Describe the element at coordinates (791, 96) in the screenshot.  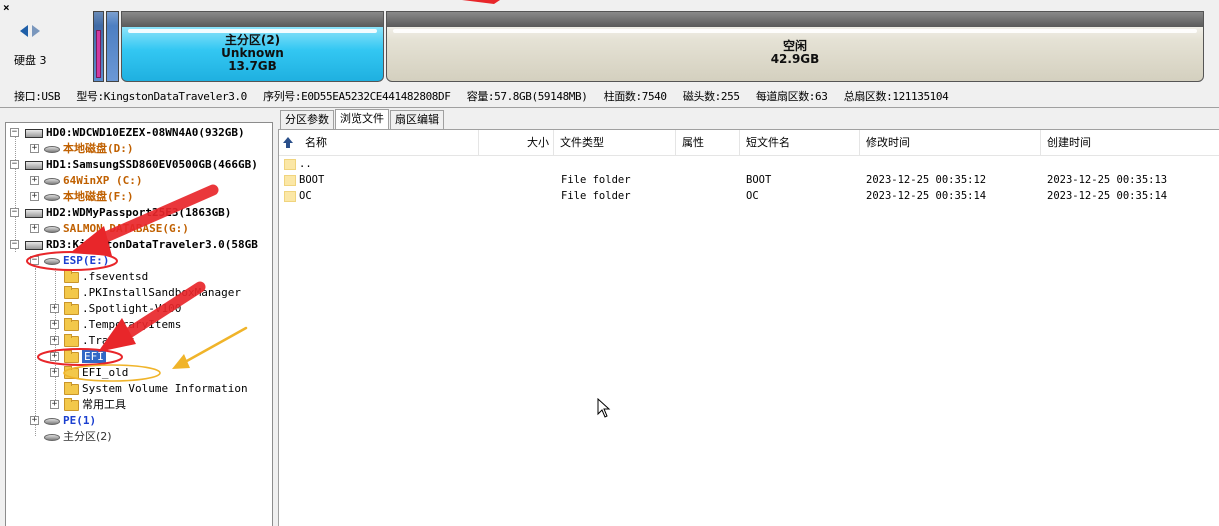
I see `disk-sectors-per-track: 每道扇区数:63` at that location.